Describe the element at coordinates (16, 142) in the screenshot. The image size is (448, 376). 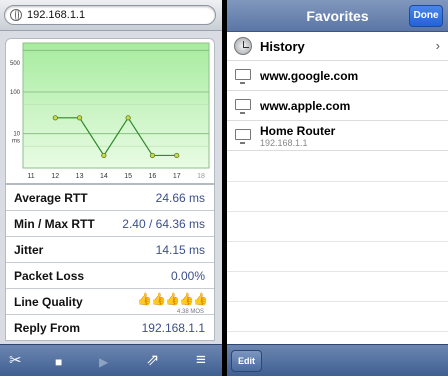
I see `y-unit-label: ms` at that location.